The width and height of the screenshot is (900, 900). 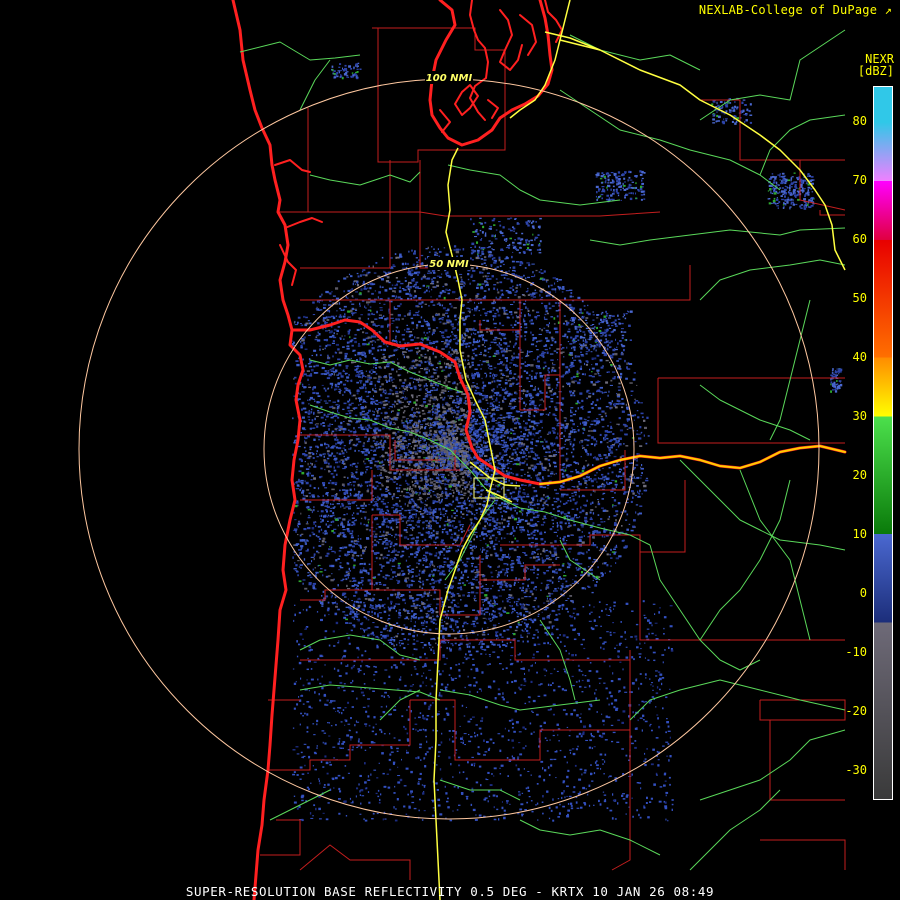 I want to click on color-scale-bar, so click(x=883, y=443).